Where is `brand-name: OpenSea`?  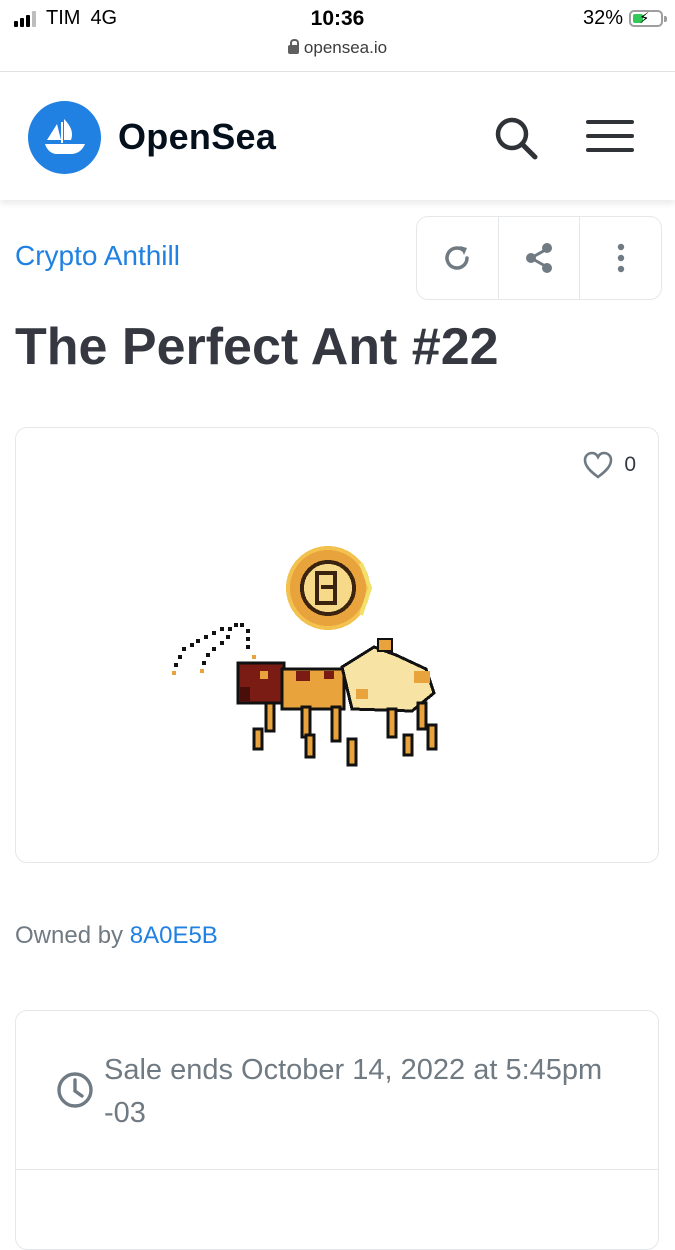
brand-name: OpenSea is located at coordinates (197, 137).